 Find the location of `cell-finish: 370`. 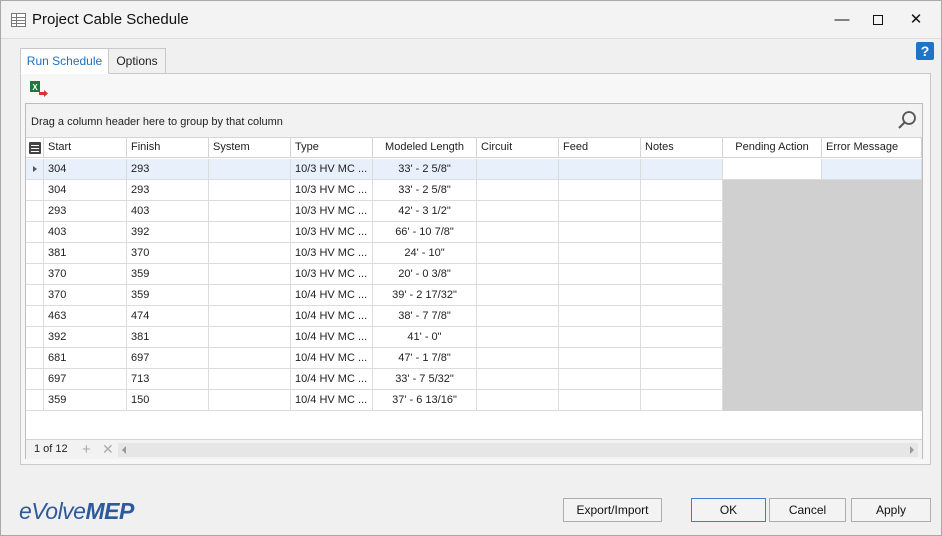

cell-finish: 370 is located at coordinates (168, 253).